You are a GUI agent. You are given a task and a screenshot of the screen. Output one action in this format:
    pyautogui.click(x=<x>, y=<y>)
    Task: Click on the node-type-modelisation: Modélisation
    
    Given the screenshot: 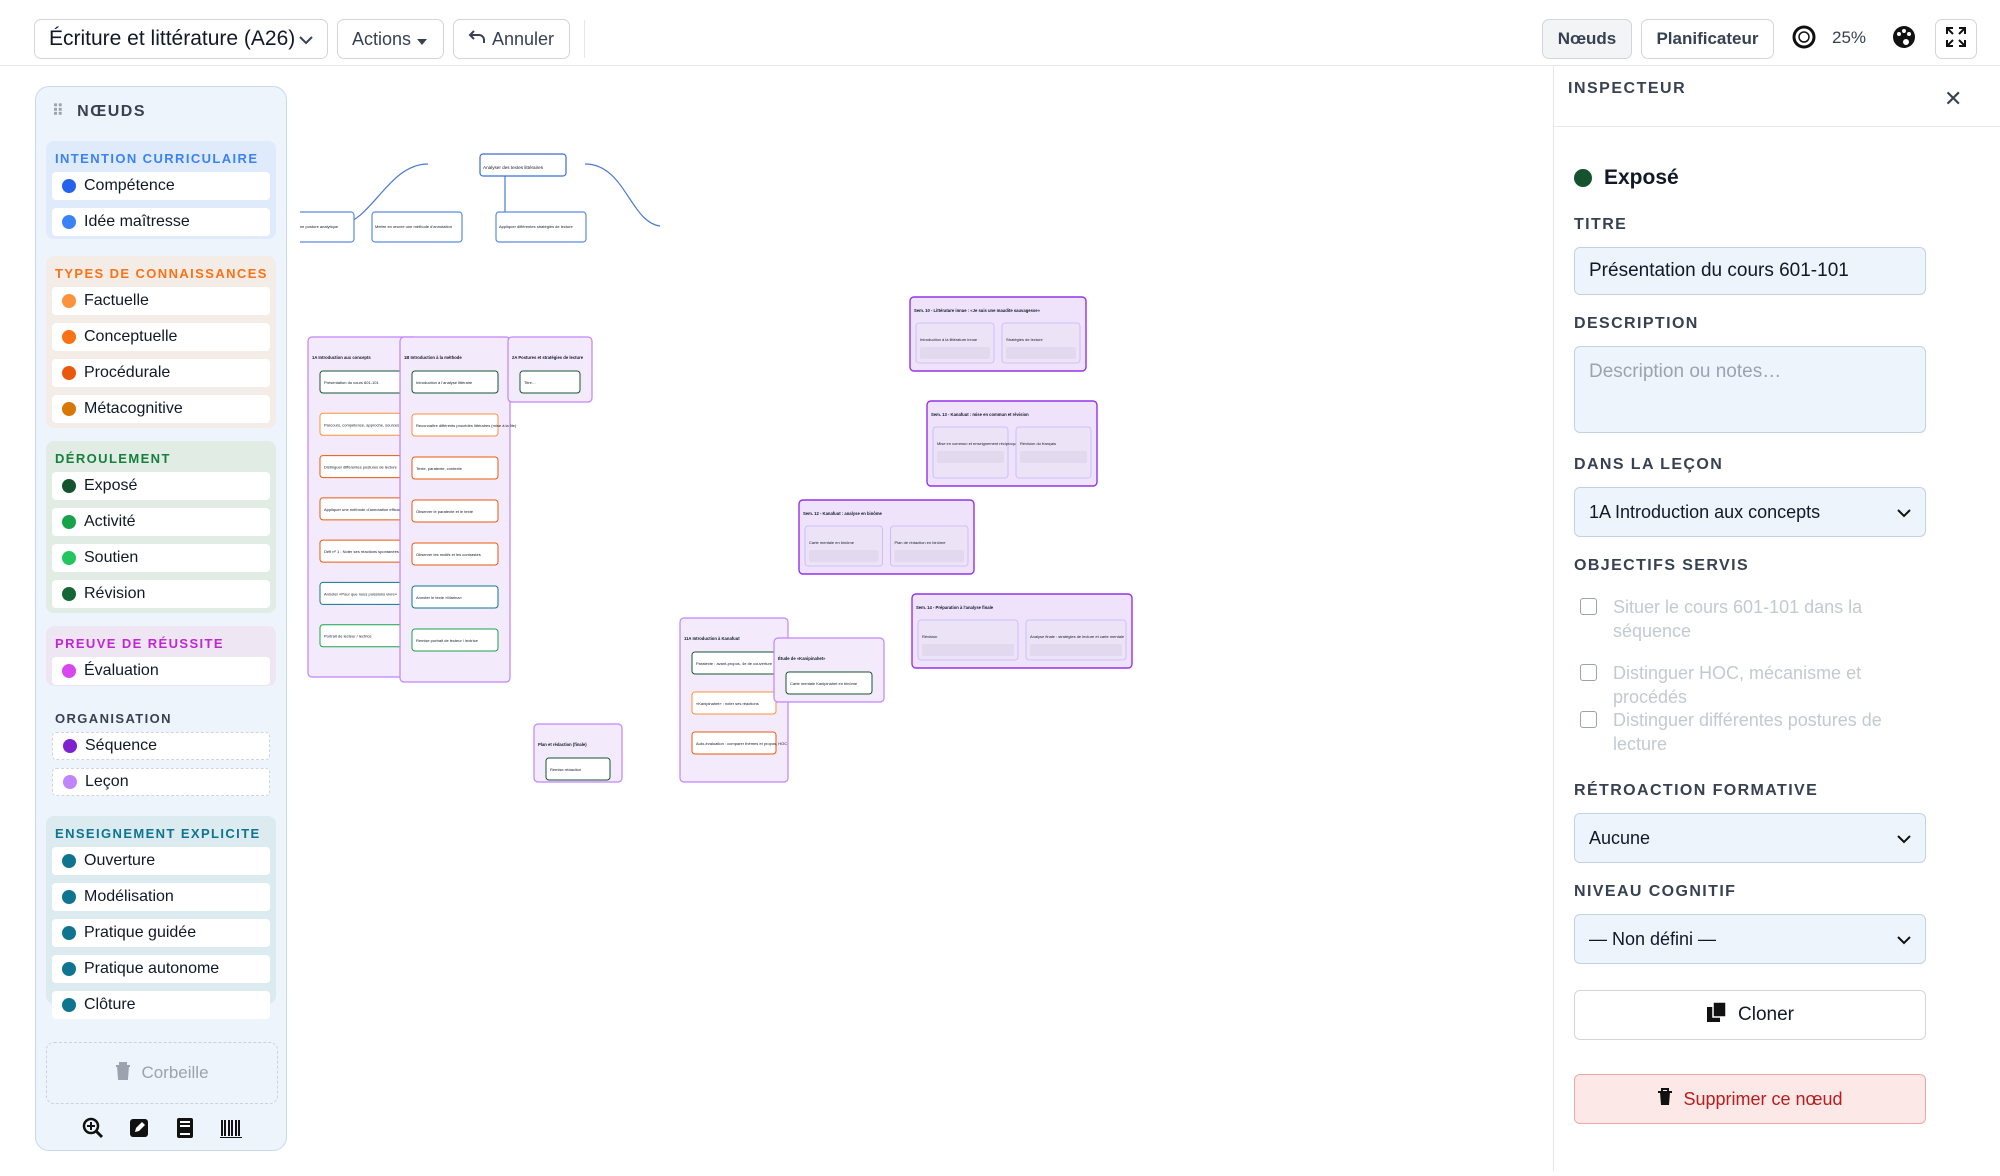 What is the action you would take?
    pyautogui.click(x=161, y=897)
    